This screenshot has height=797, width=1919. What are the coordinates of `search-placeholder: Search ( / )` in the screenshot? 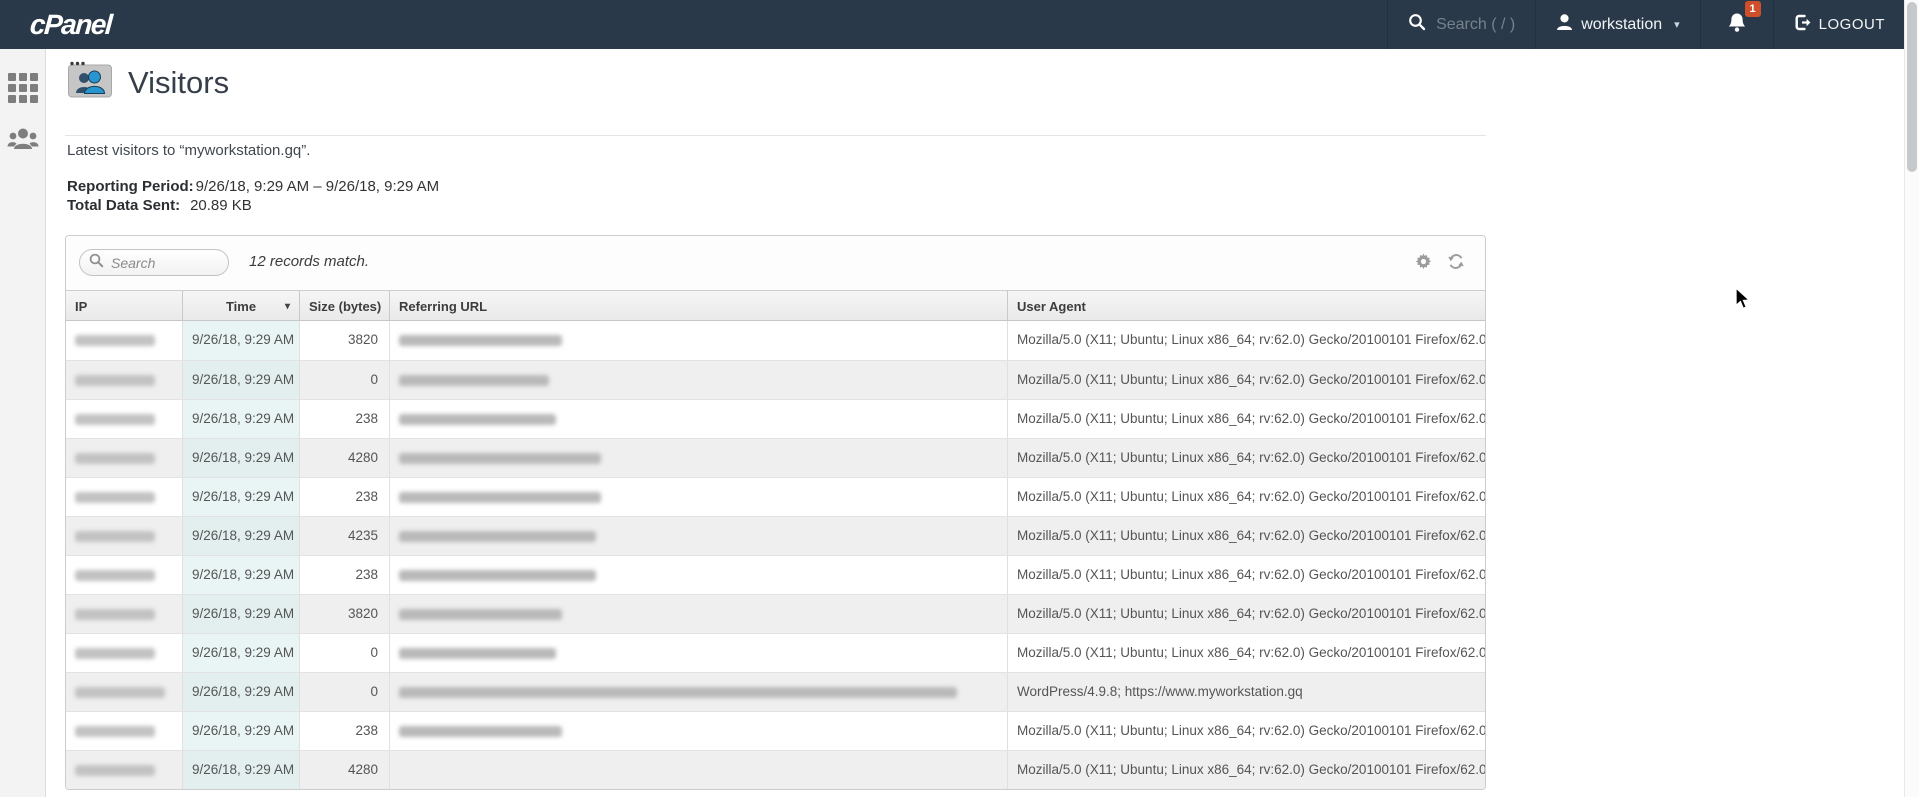 It's located at (1476, 24).